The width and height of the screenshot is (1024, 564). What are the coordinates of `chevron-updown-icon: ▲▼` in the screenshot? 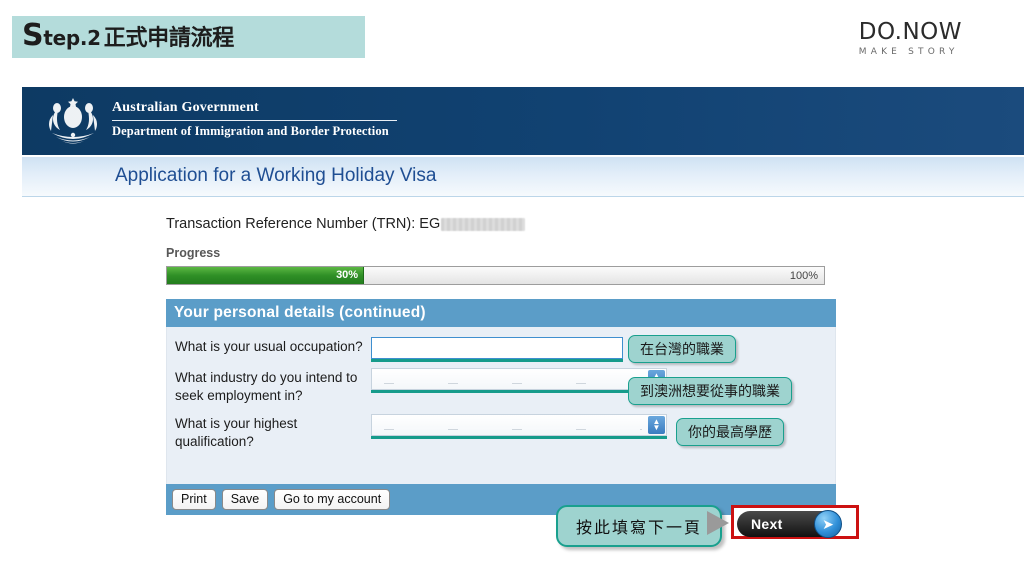 It's located at (656, 425).